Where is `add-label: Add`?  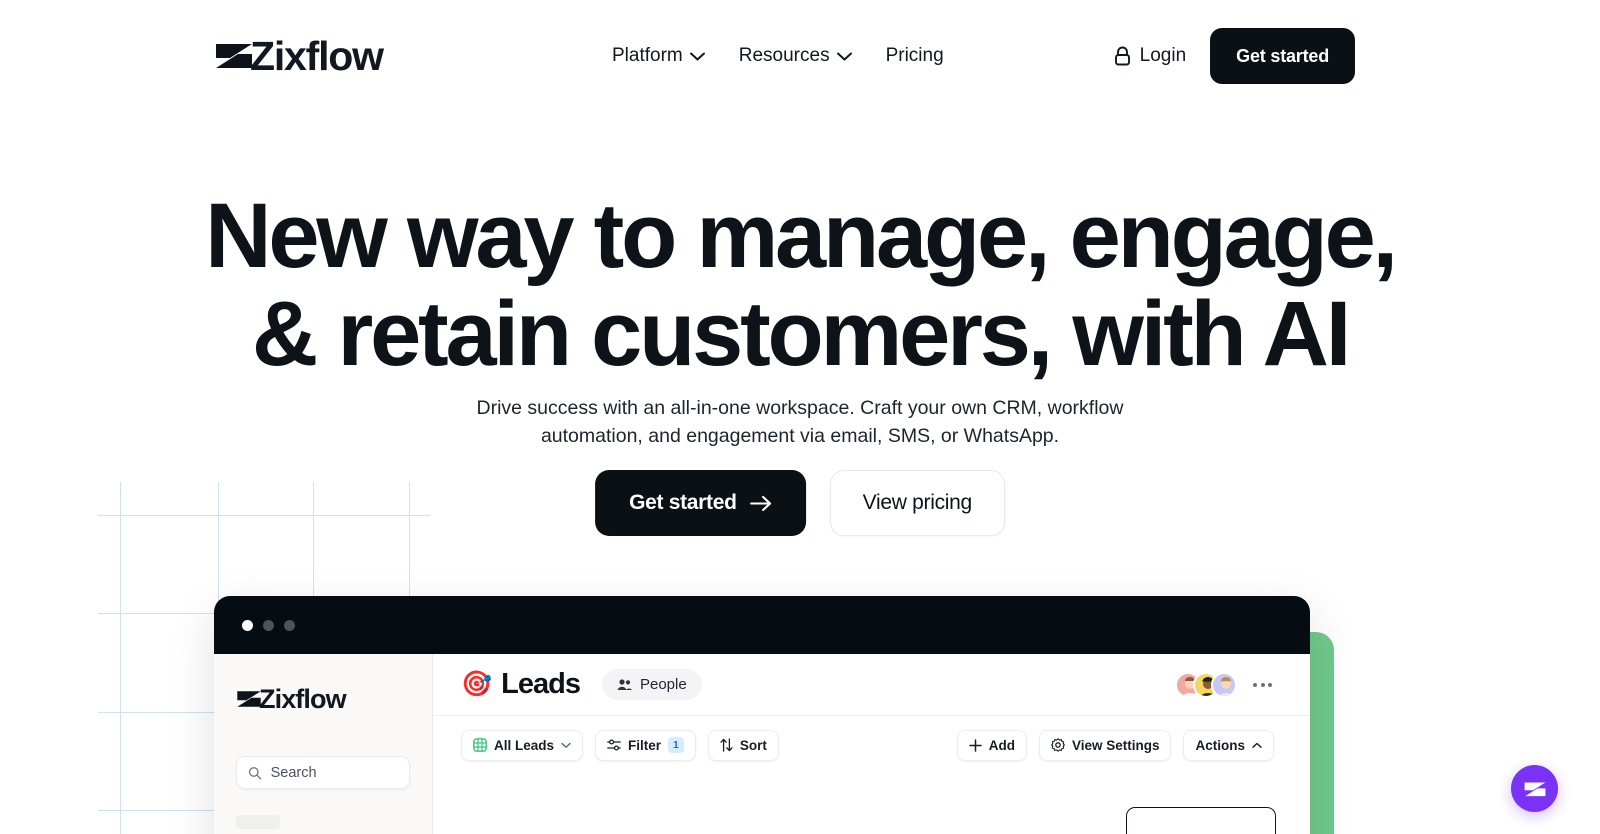 add-label: Add is located at coordinates (1001, 745).